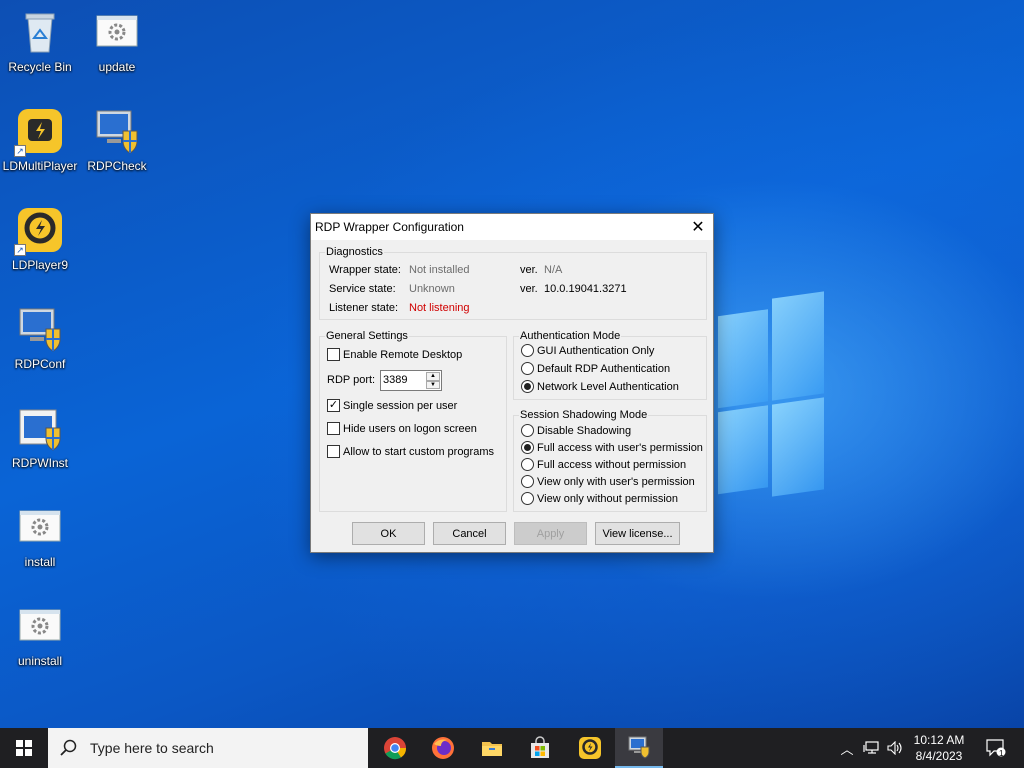 The image size is (1024, 768). I want to click on listener-state-value: Not listening, so click(439, 308).